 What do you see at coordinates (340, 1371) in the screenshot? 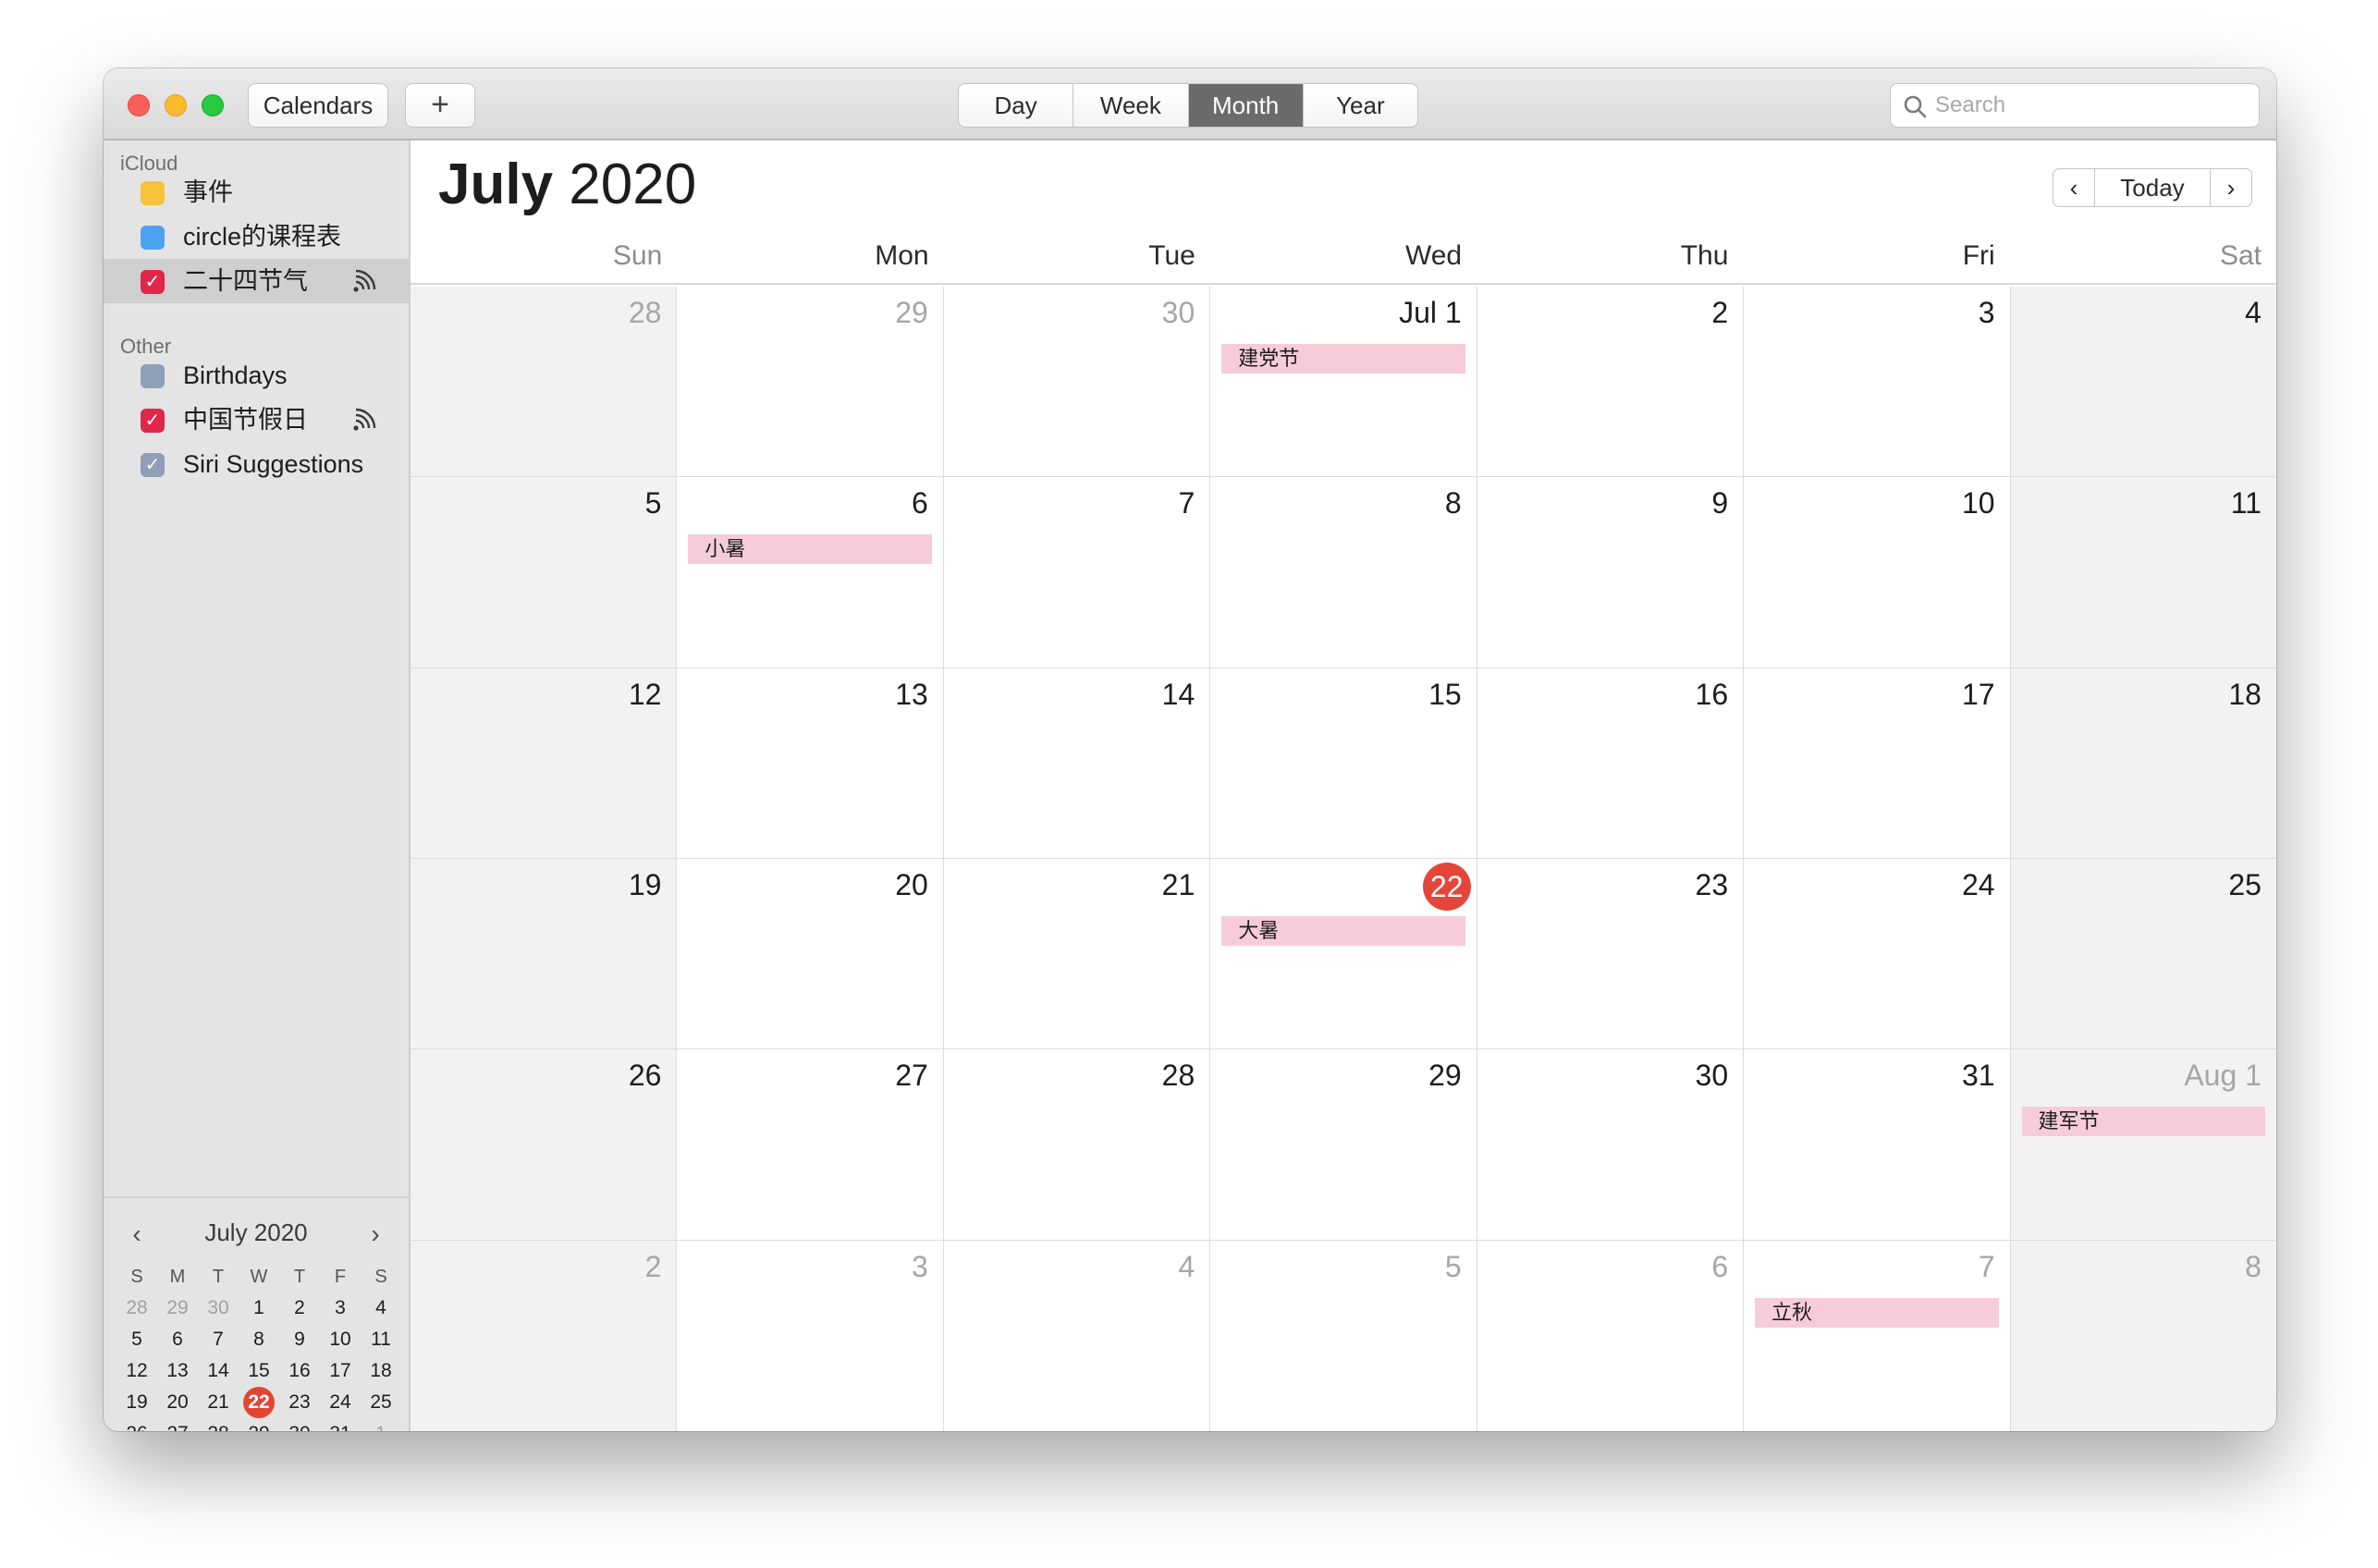
I see `mini-day: 17` at bounding box center [340, 1371].